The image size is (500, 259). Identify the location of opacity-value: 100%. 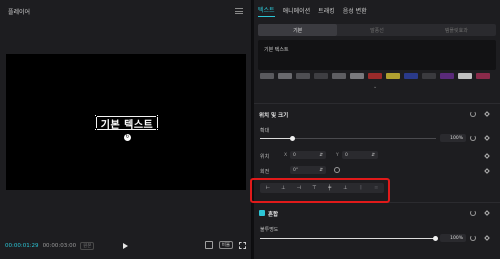
(453, 238).